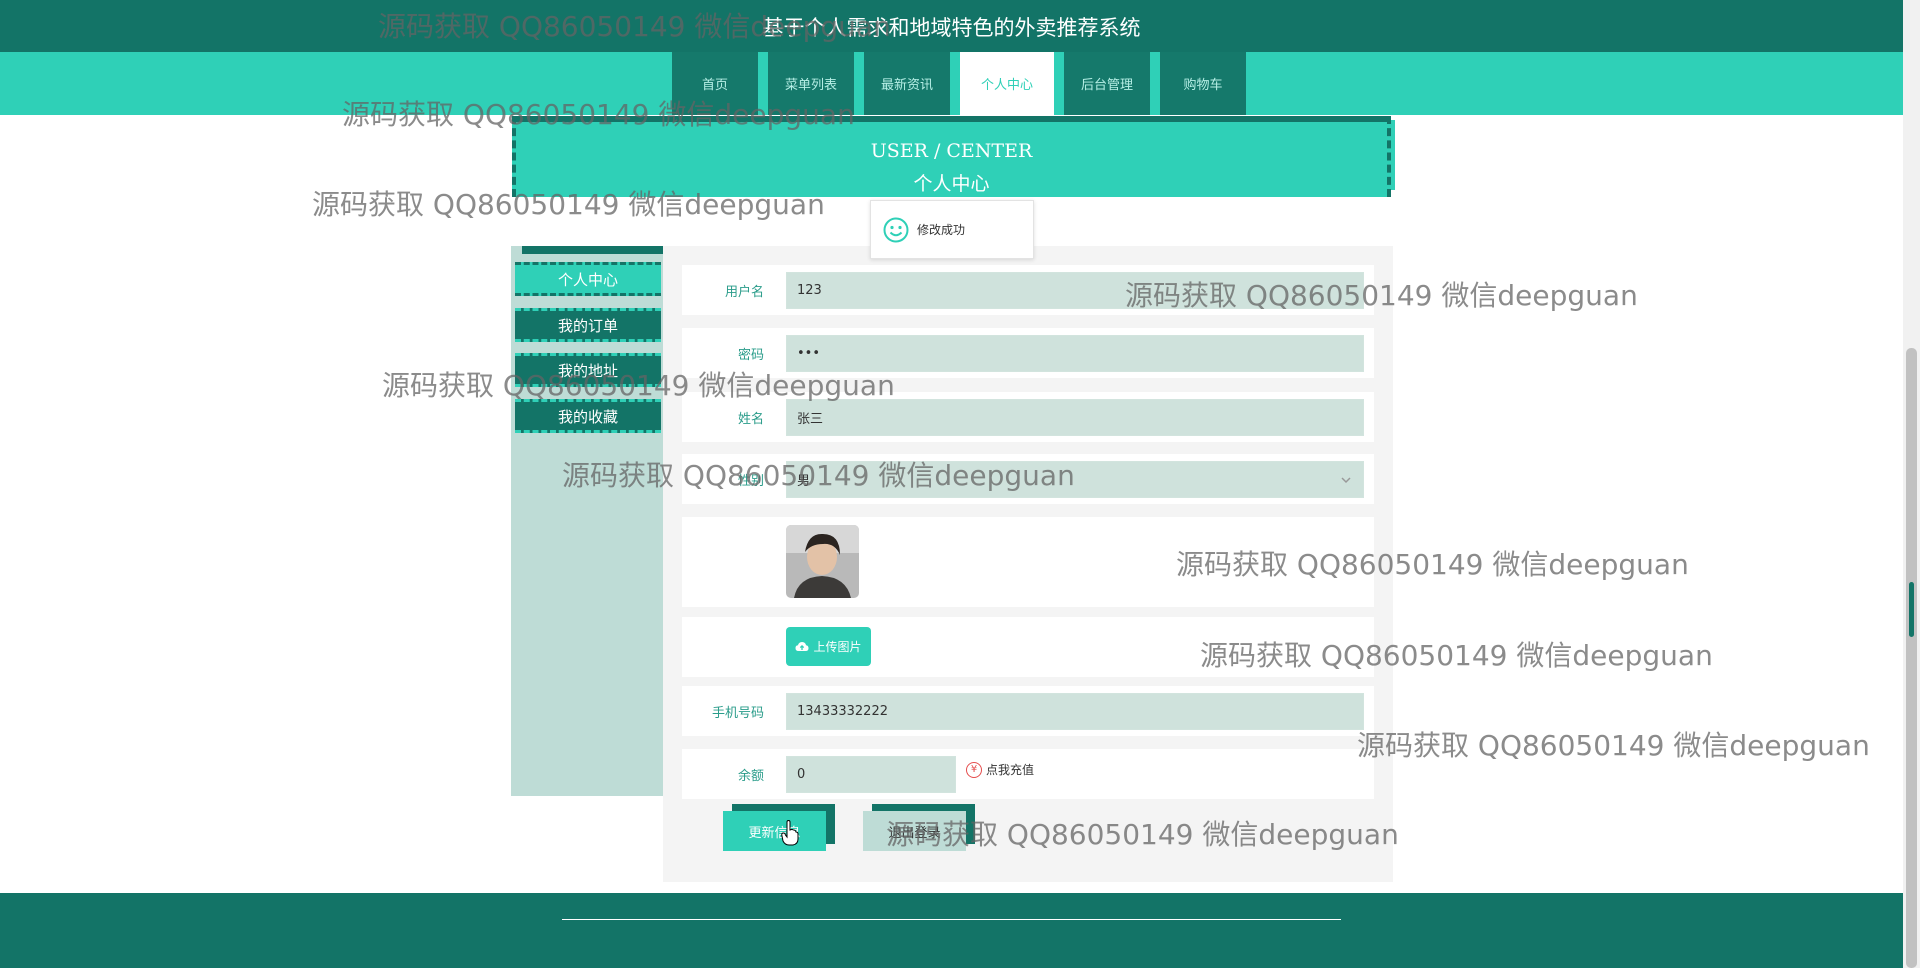 This screenshot has height=968, width=1920. I want to click on page-scrollbar, so click(1911, 484).